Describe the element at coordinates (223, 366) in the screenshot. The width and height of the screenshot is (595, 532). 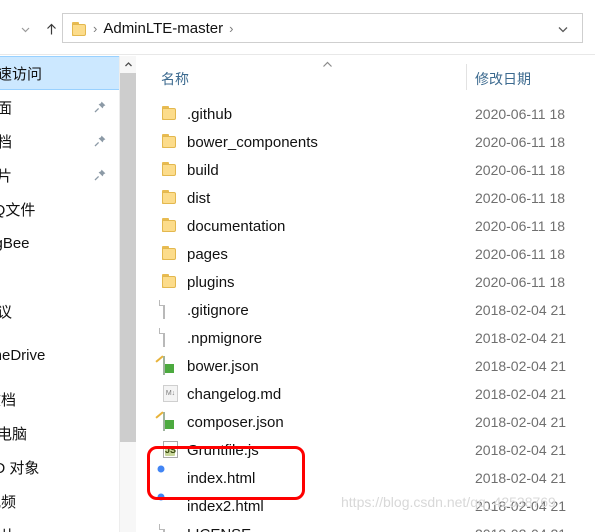
I see `file-name: bower.json` at that location.